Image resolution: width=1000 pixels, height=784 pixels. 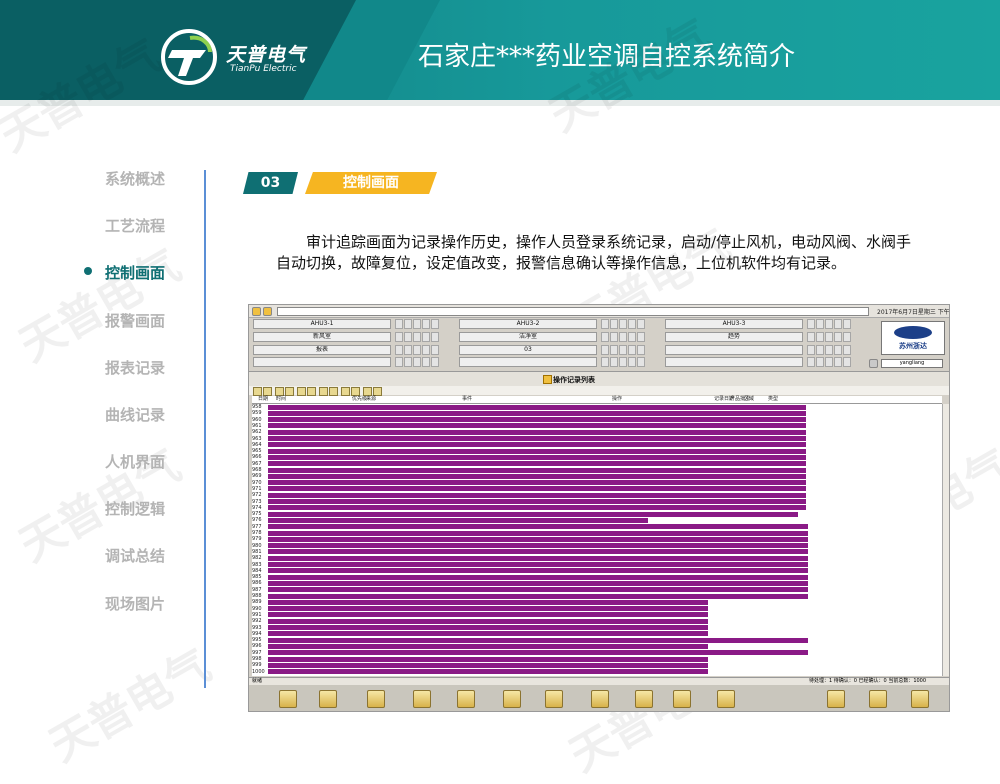 What do you see at coordinates (135, 414) in the screenshot?
I see `nav-item-curve-record: 曲线记录` at bounding box center [135, 414].